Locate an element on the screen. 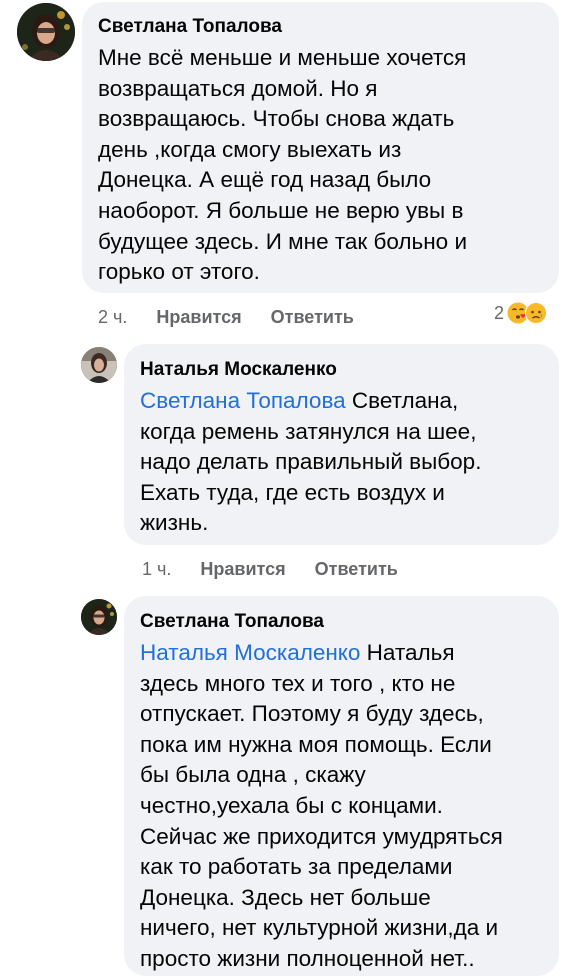  mention-link: Светлана Топалова is located at coordinates (243, 400).